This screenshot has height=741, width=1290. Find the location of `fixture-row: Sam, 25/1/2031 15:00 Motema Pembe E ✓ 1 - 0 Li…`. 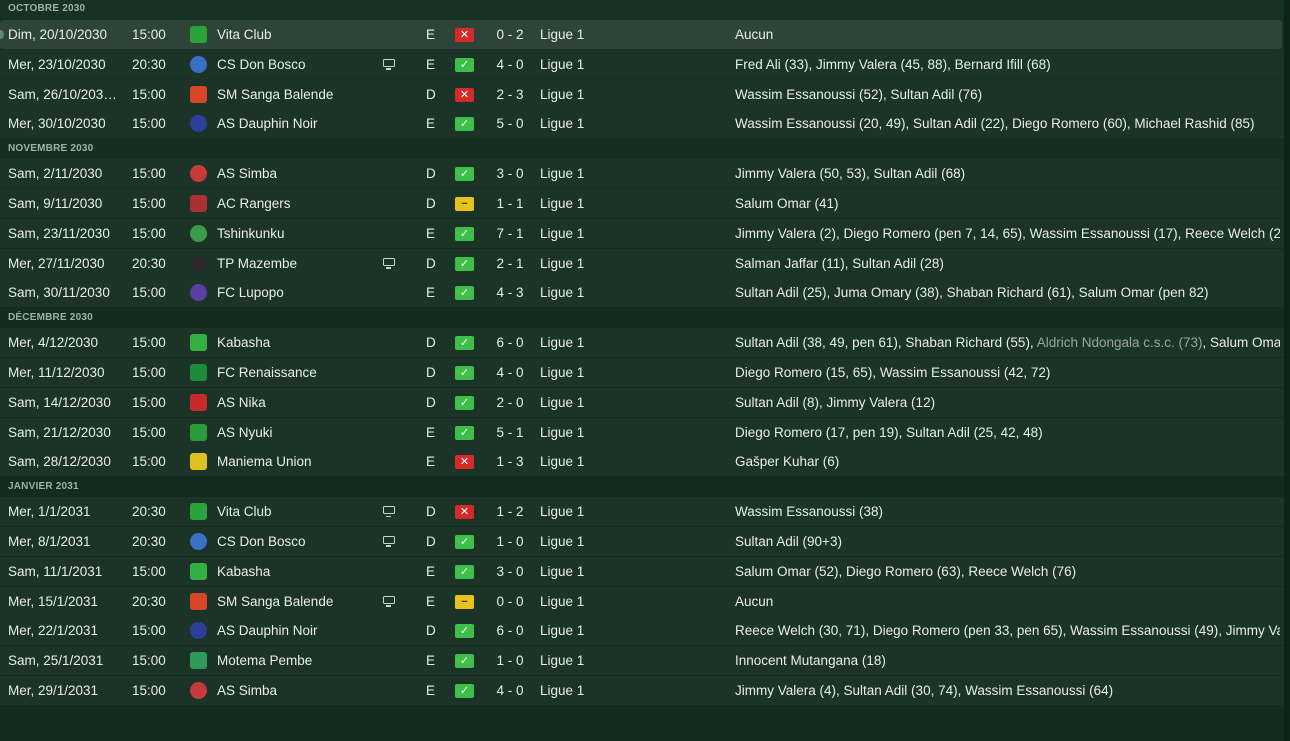

fixture-row: Sam, 25/1/2031 15:00 Motema Pembe E ✓ 1 - 0 Li… is located at coordinates (642, 661).